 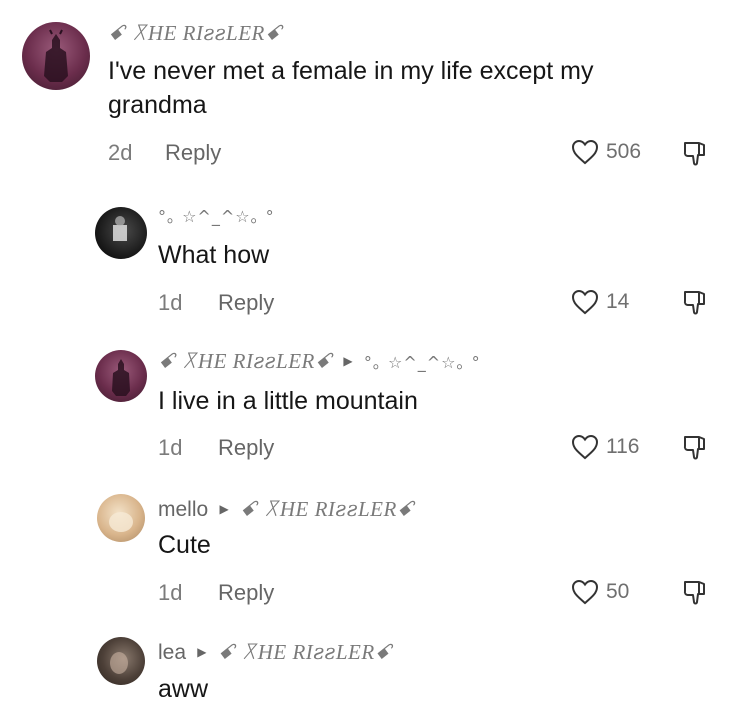 I want to click on username: mello ▶ ꗃ ꓃HE RIꙅꙅLERꗃ, so click(x=286, y=508).